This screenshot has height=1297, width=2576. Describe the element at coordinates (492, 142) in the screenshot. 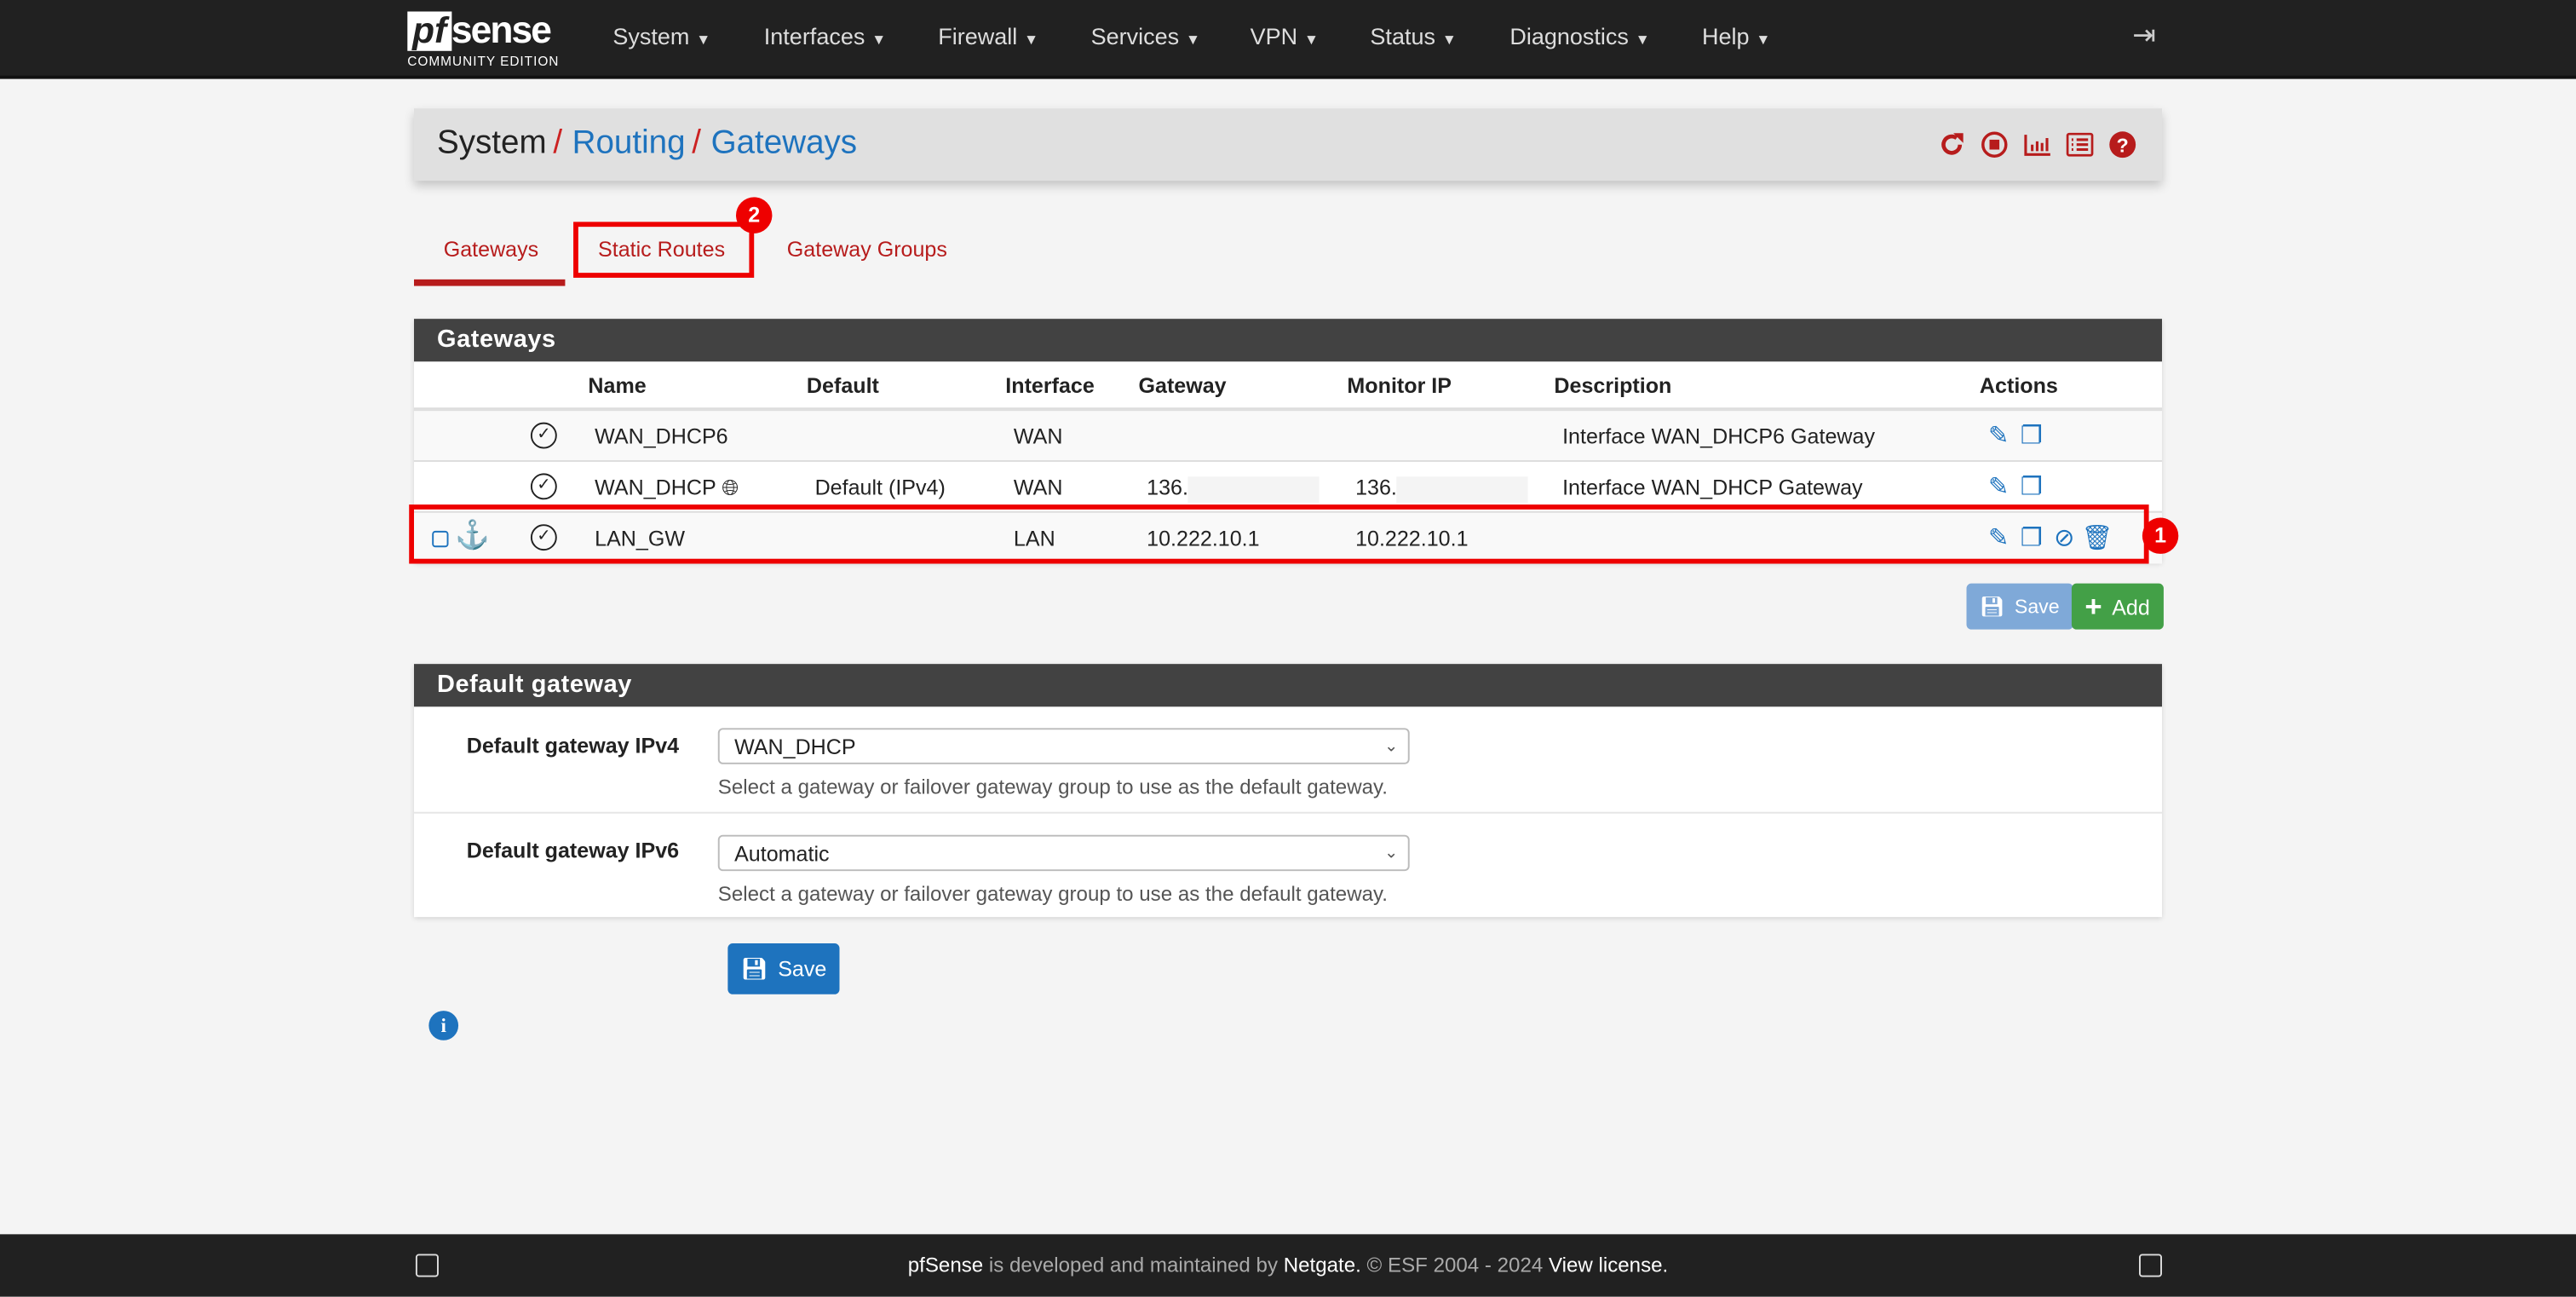

I see `breadcrumb-system: System` at that location.